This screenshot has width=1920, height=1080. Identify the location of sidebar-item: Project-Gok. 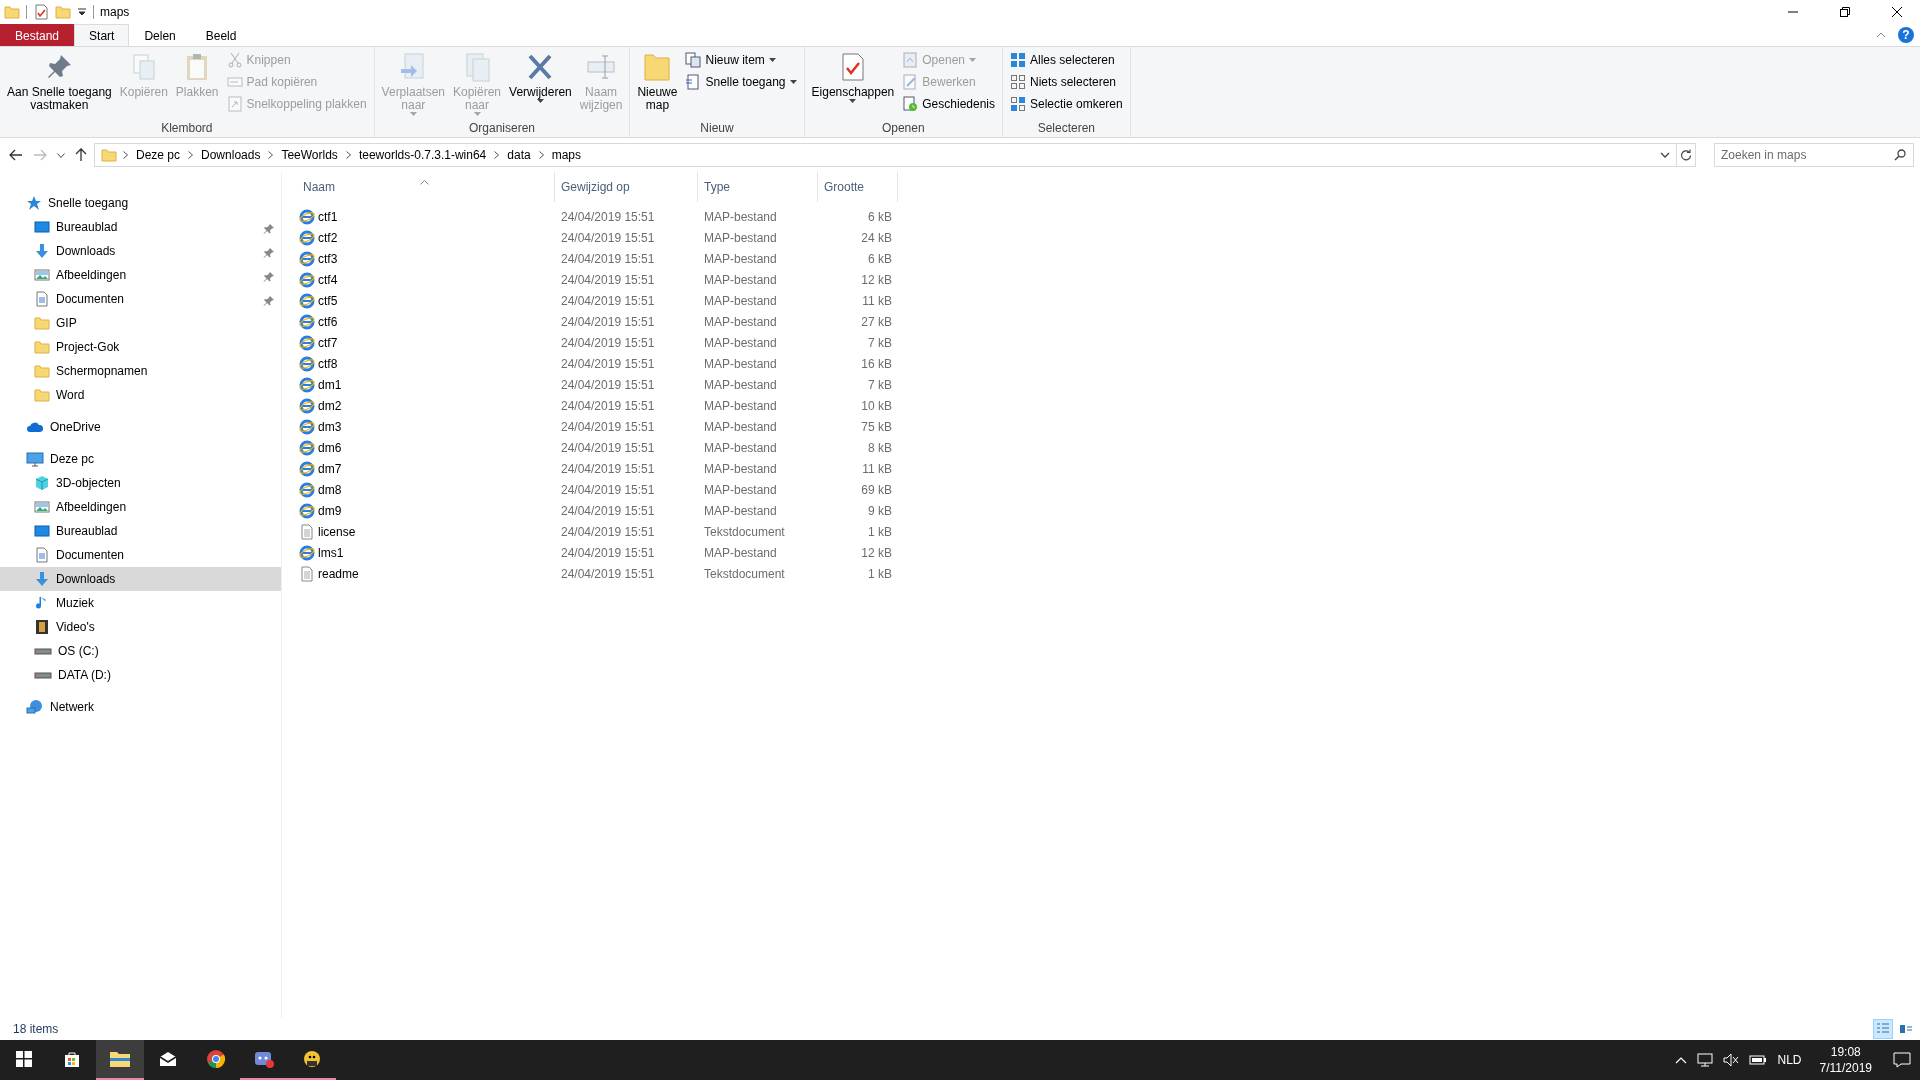
(140, 347).